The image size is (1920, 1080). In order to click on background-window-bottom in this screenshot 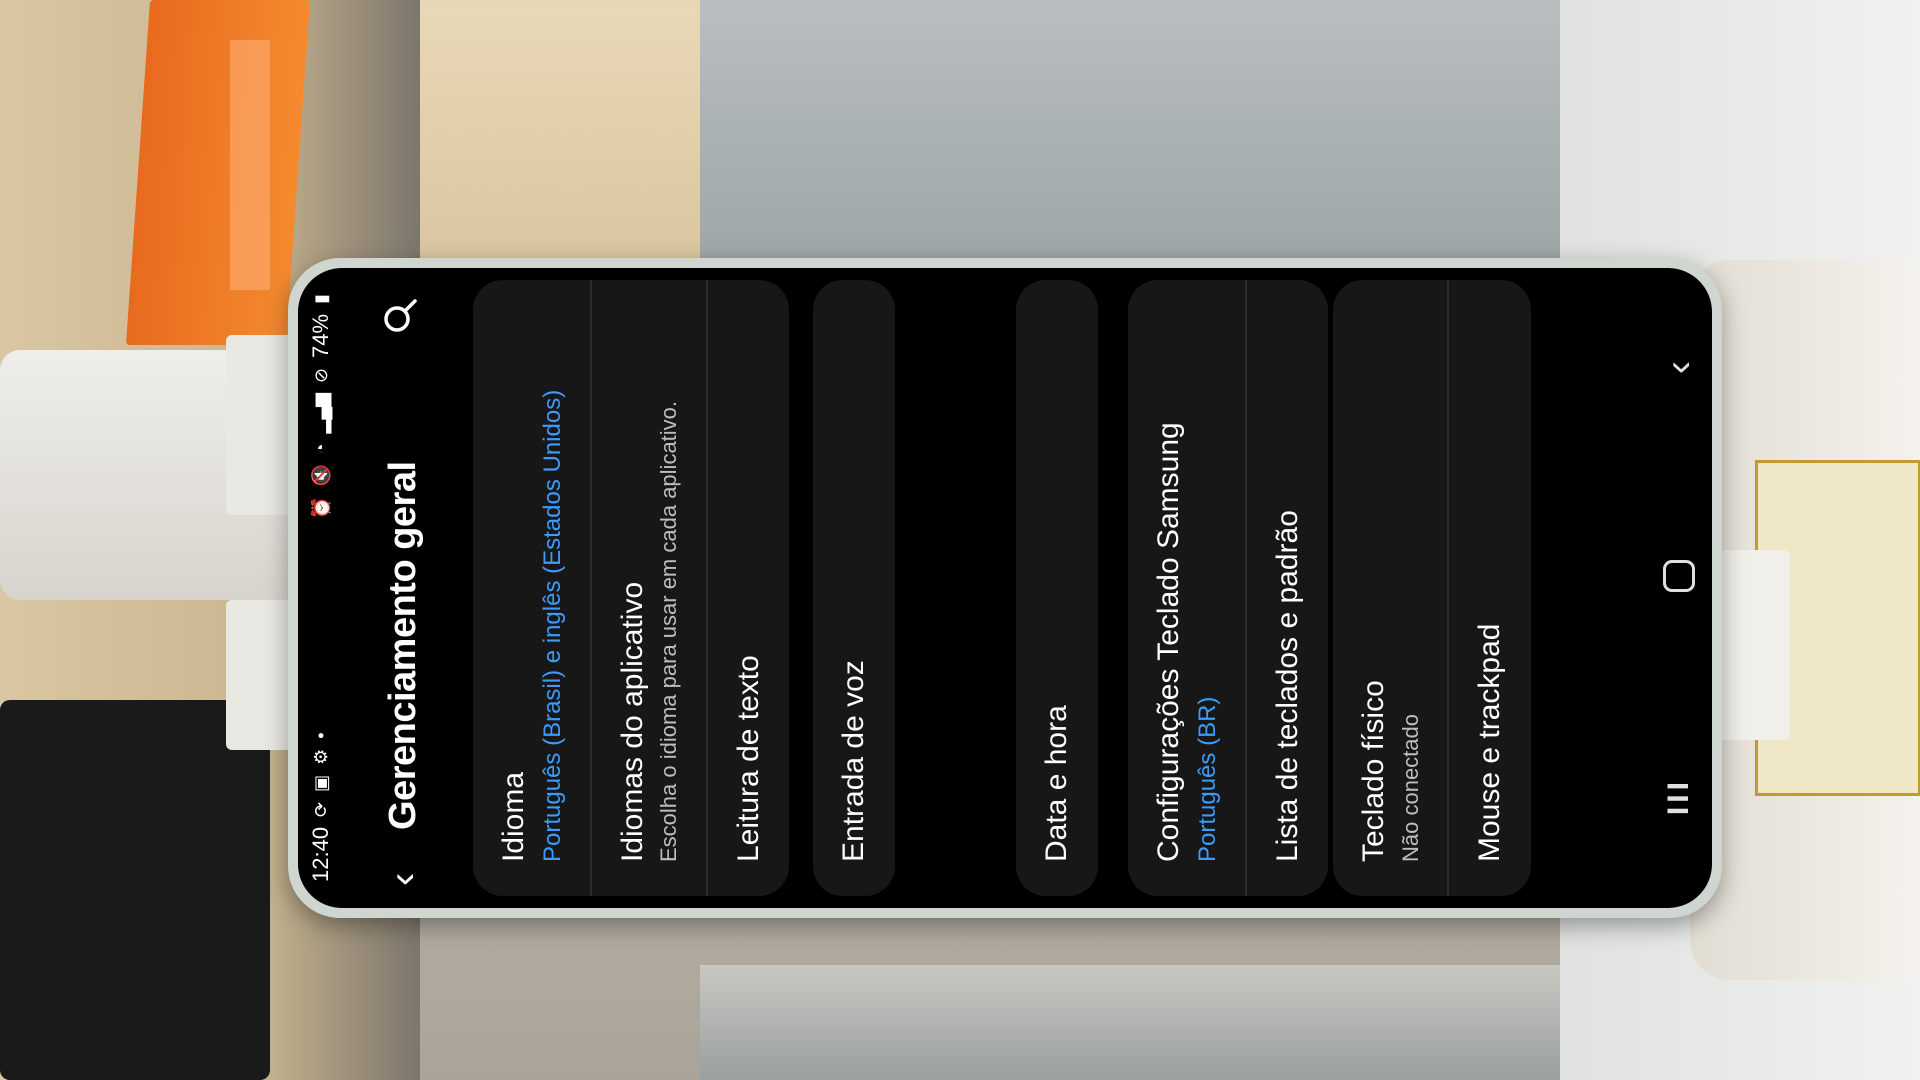, I will do `click(1150, 1022)`.